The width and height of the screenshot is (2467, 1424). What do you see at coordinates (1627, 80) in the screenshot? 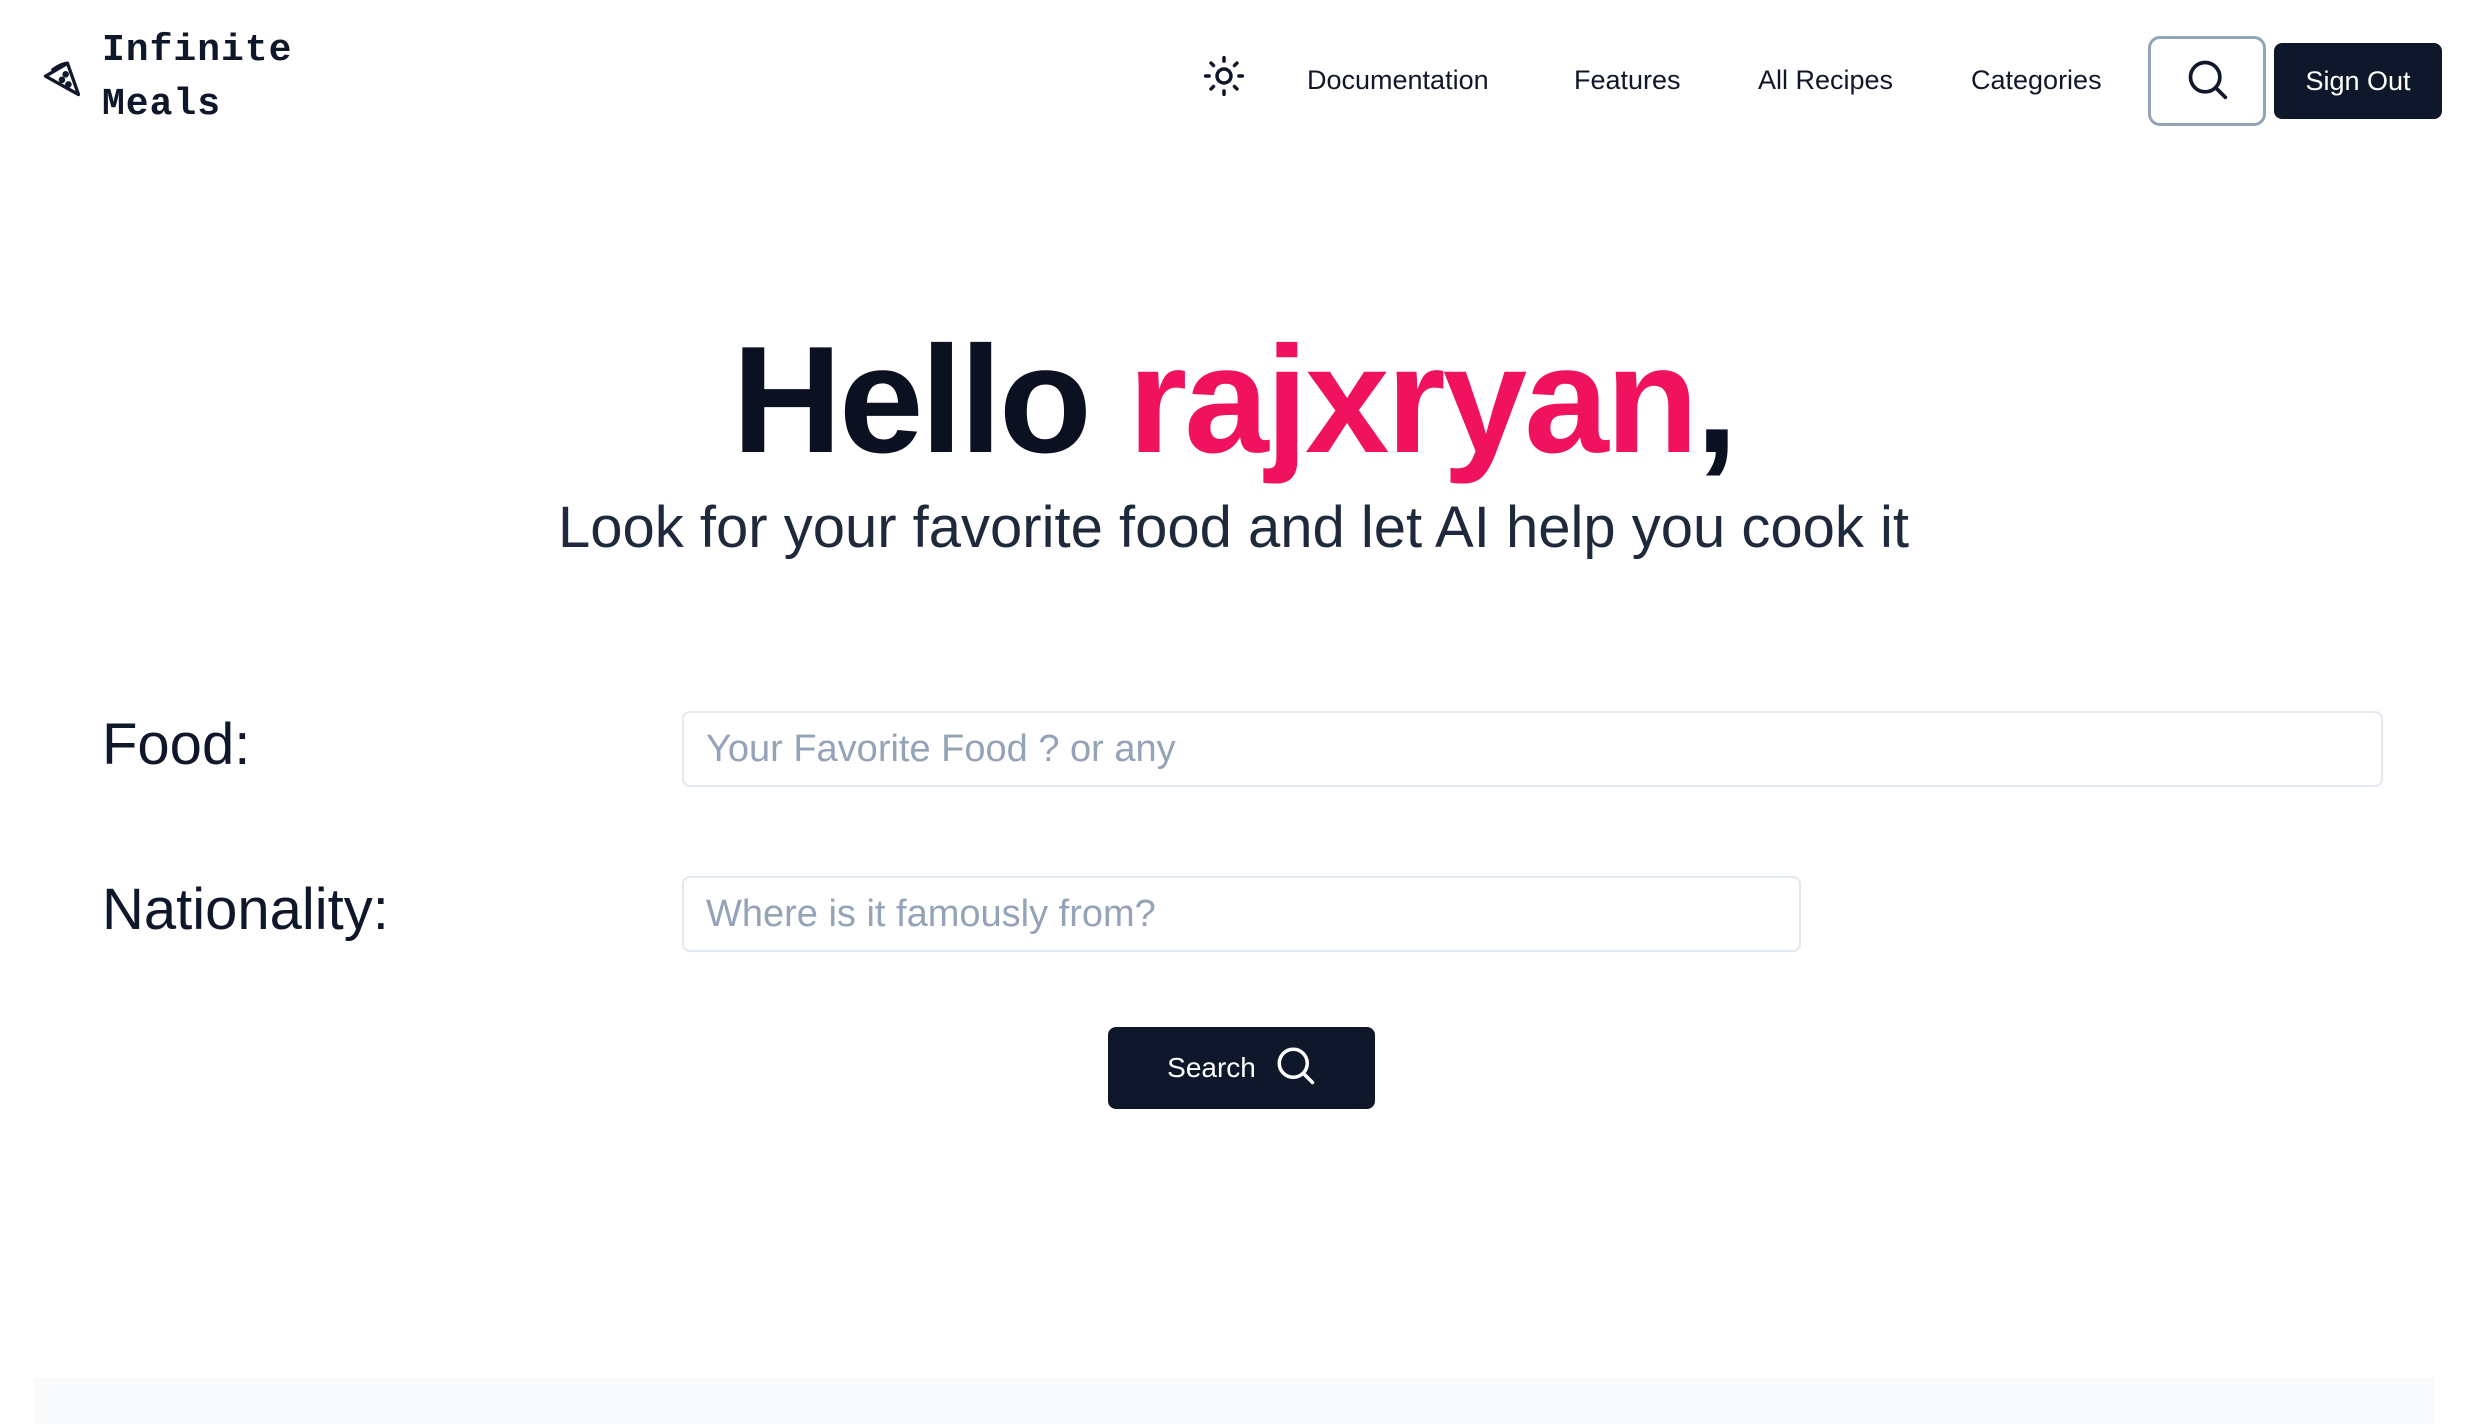
I see `nav-features-link: Features` at bounding box center [1627, 80].